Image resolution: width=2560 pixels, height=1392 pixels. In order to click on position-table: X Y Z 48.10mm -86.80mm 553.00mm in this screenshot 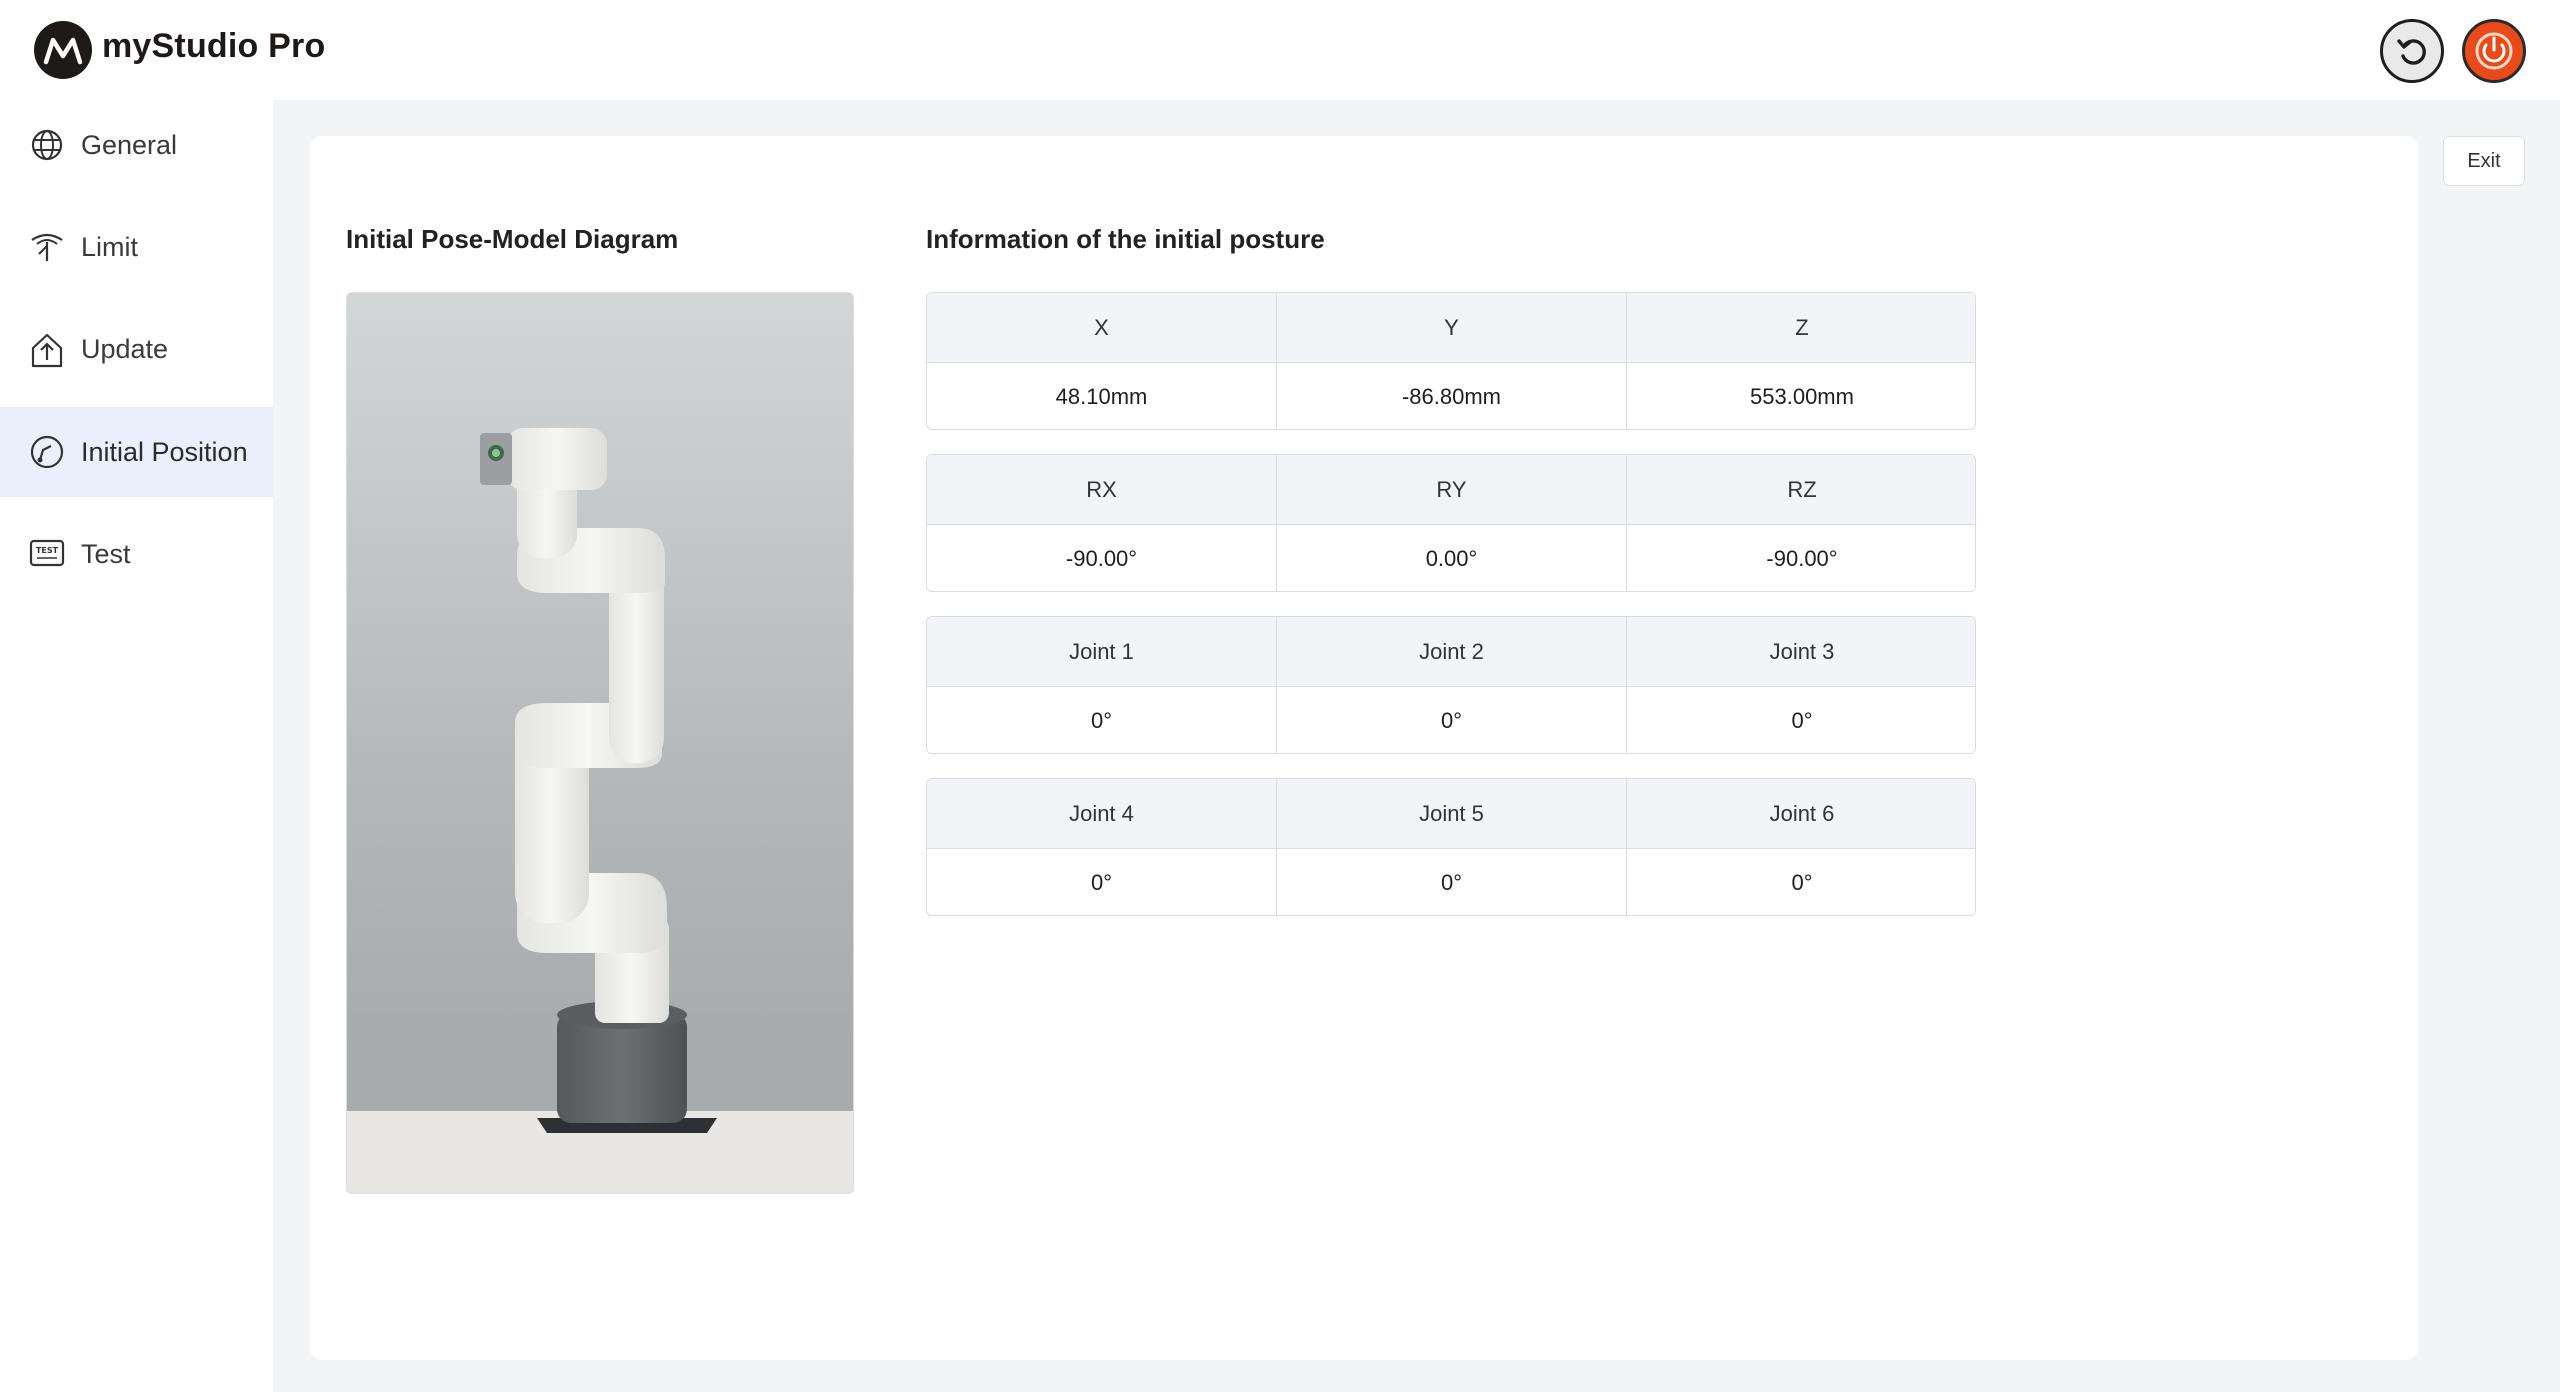, I will do `click(1451, 361)`.